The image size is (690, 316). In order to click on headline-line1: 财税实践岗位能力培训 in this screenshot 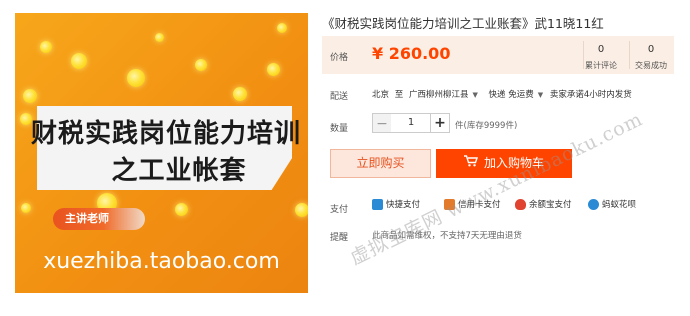, I will do `click(166, 134)`.